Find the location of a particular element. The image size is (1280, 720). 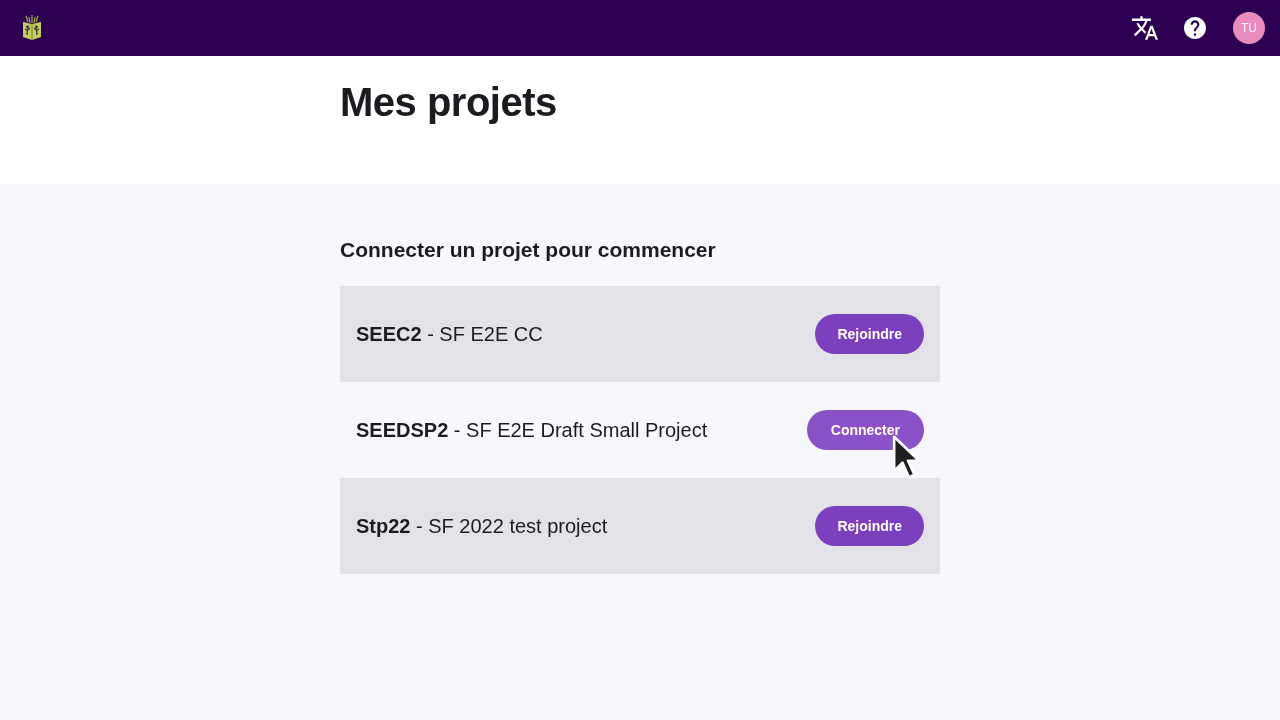

project-name: SEEC2 - SF E2E CC is located at coordinates (450, 334).